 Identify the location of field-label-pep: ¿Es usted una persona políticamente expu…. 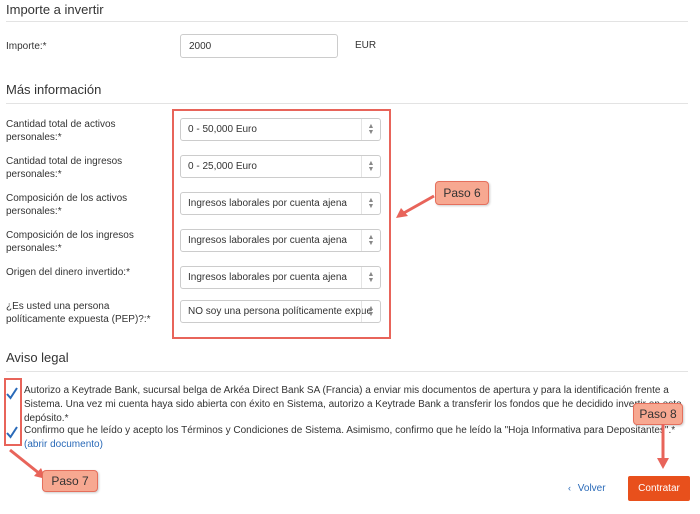
(78, 313).